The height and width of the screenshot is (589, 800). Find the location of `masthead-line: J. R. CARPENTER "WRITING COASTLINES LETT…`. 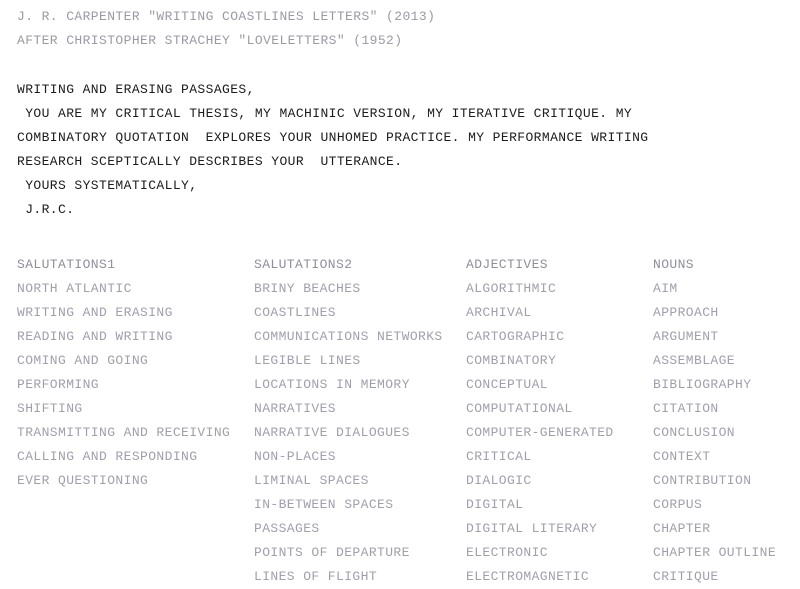

masthead-line: J. R. CARPENTER "WRITING COASTLINES LETT… is located at coordinates (226, 16).